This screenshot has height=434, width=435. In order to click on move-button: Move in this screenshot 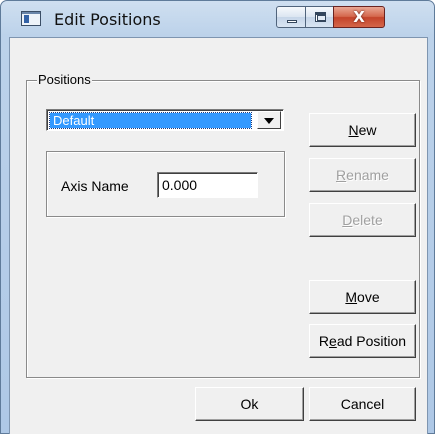, I will do `click(362, 297)`.